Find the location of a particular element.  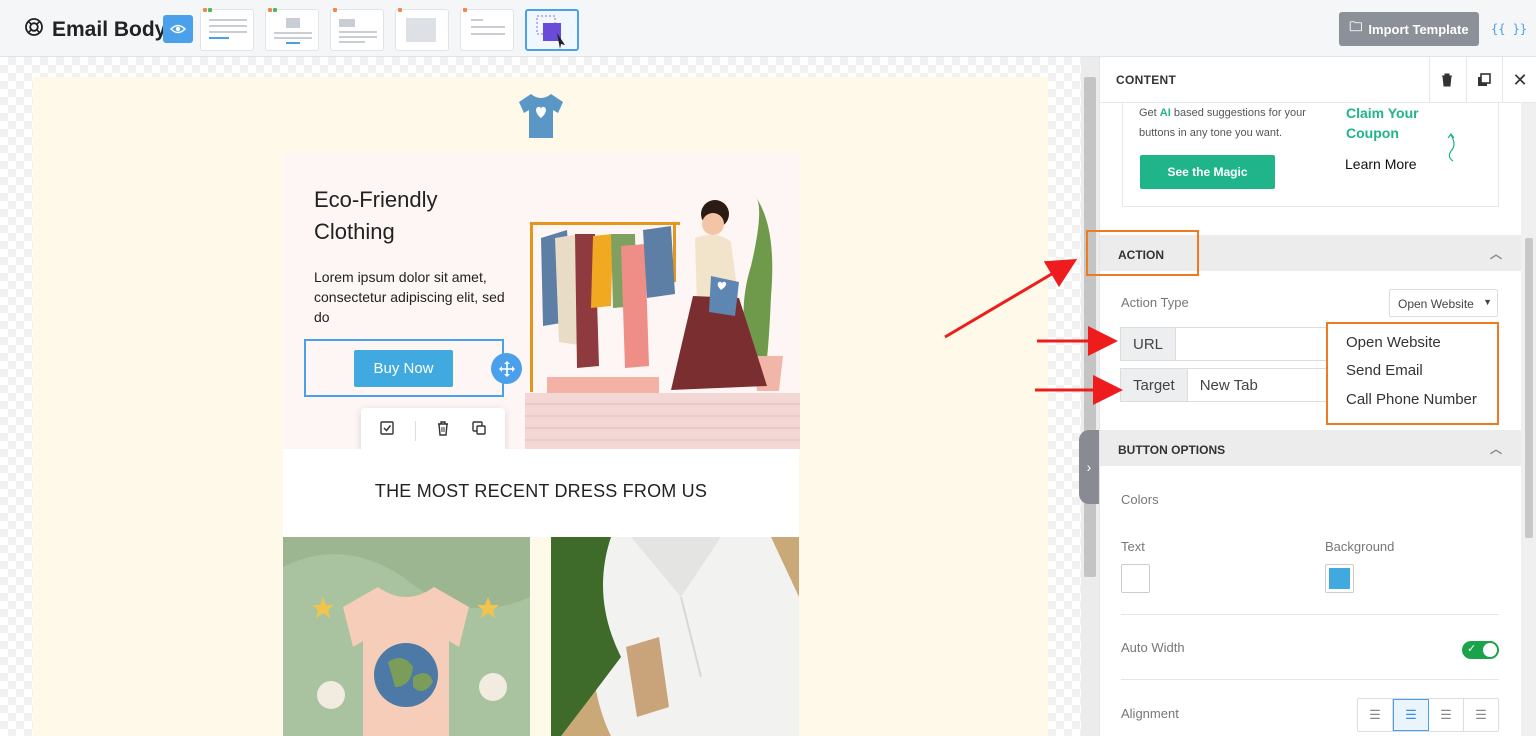

option-send-email: Send Email is located at coordinates (1384, 370).